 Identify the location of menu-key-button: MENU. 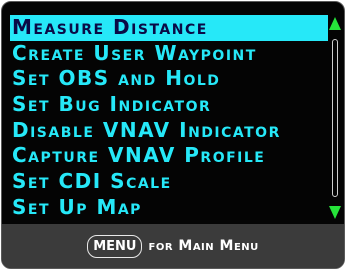
(115, 246).